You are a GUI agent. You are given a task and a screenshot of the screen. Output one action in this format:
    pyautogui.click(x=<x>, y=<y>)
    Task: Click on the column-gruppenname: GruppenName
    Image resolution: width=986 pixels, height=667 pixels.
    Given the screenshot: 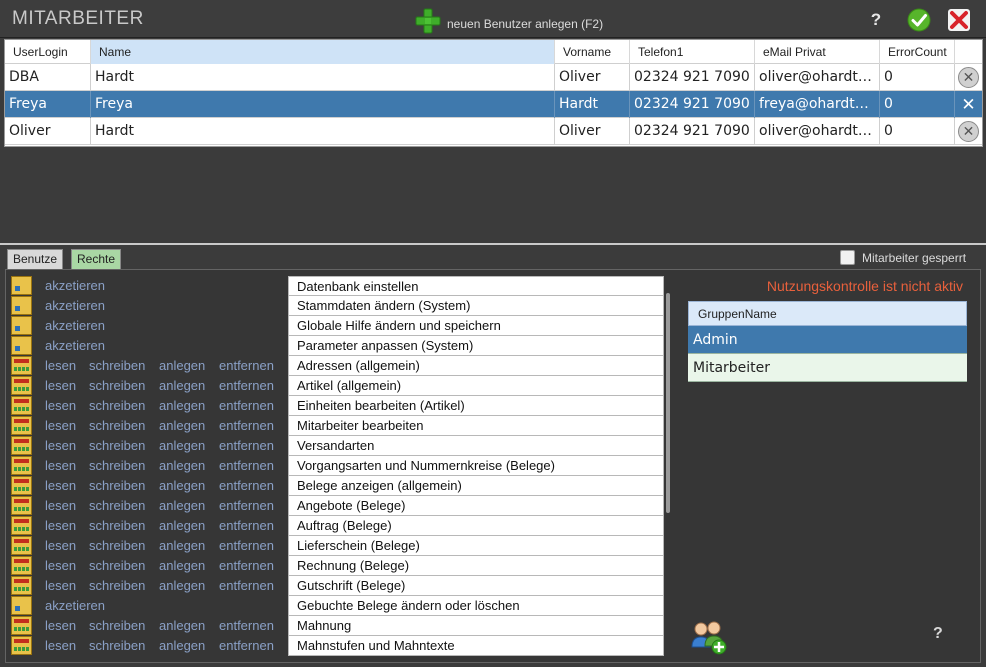 What is the action you would take?
    pyautogui.click(x=827, y=313)
    